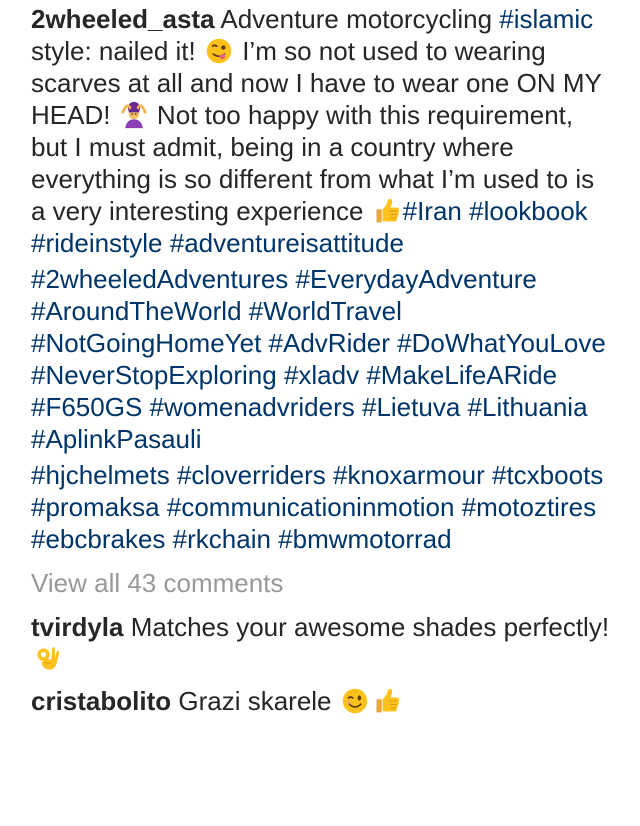  Describe the element at coordinates (461, 375) in the screenshot. I see `hashtag-link: #MakeLifeARide` at that location.